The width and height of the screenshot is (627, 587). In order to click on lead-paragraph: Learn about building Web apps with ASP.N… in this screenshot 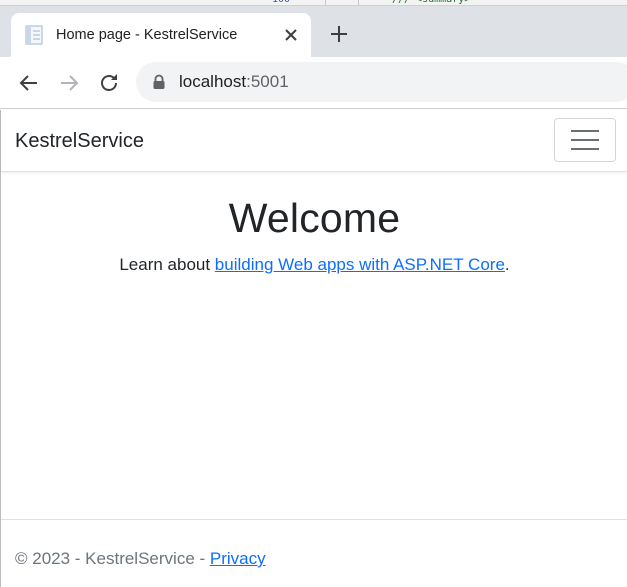, I will do `click(314, 265)`.